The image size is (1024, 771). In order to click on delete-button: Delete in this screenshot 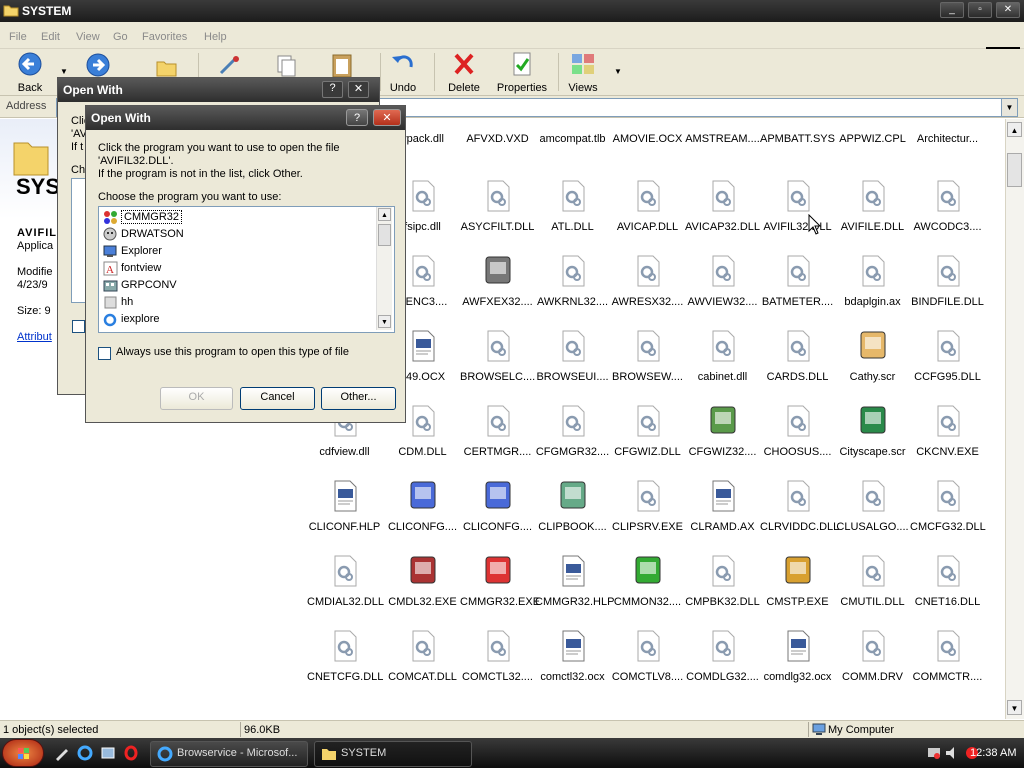, I will do `click(464, 72)`.